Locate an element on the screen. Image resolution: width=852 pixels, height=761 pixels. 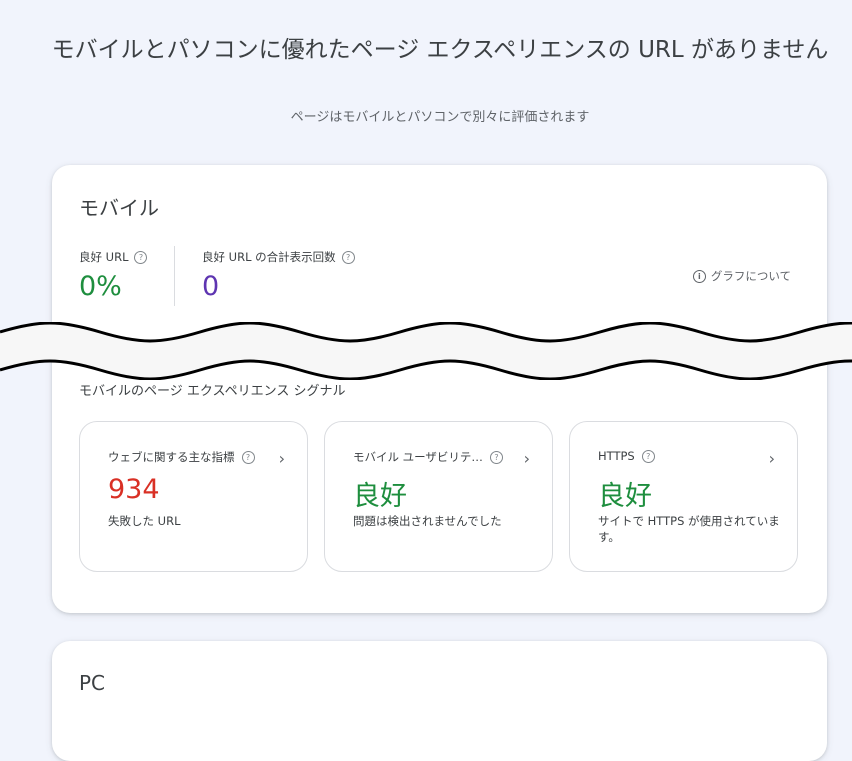
signals-title: モバイルのページ エクスペリエンス シグナル is located at coordinates (212, 391).